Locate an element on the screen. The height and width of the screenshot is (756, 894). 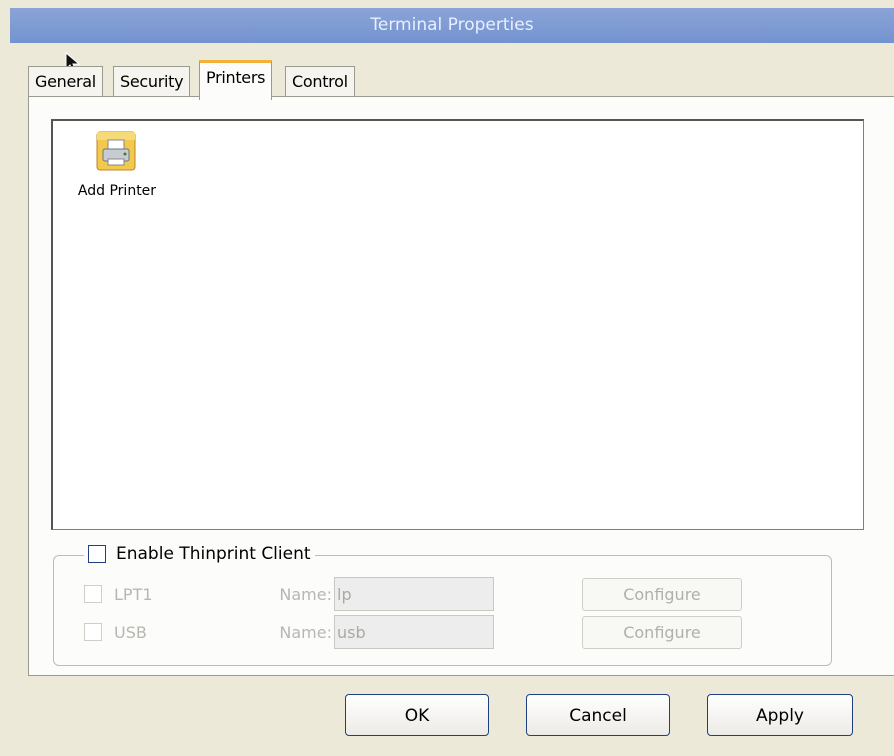
tab-label: Security is located at coordinates (152, 81).